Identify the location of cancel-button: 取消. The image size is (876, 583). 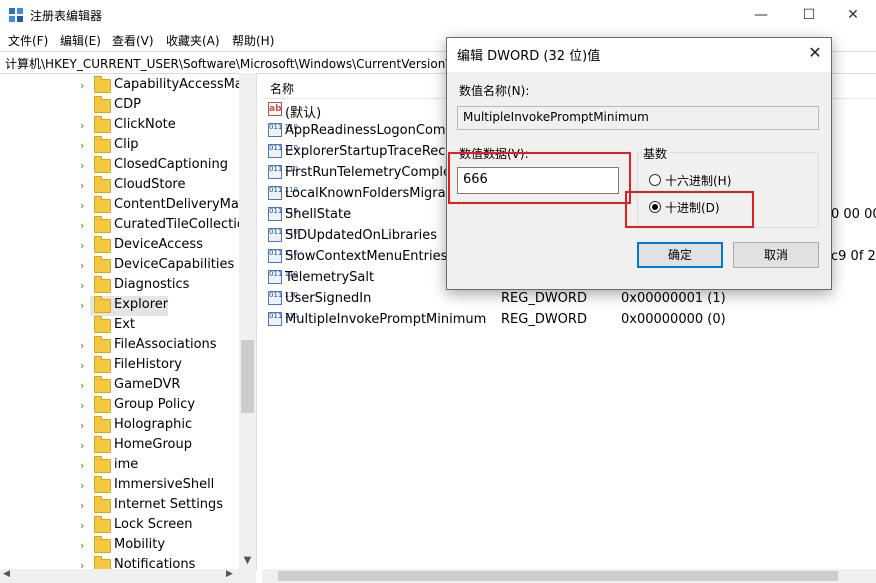
(776, 255).